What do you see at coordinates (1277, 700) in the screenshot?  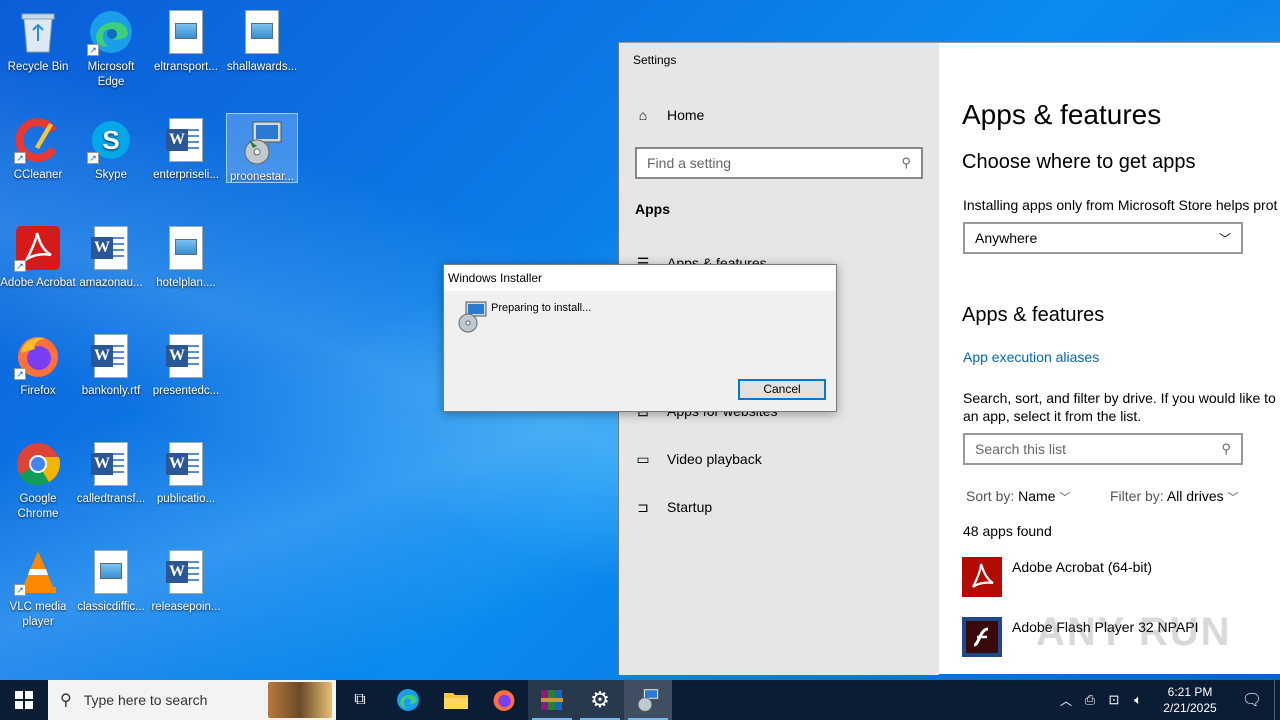 I see `show-desktop-button` at bounding box center [1277, 700].